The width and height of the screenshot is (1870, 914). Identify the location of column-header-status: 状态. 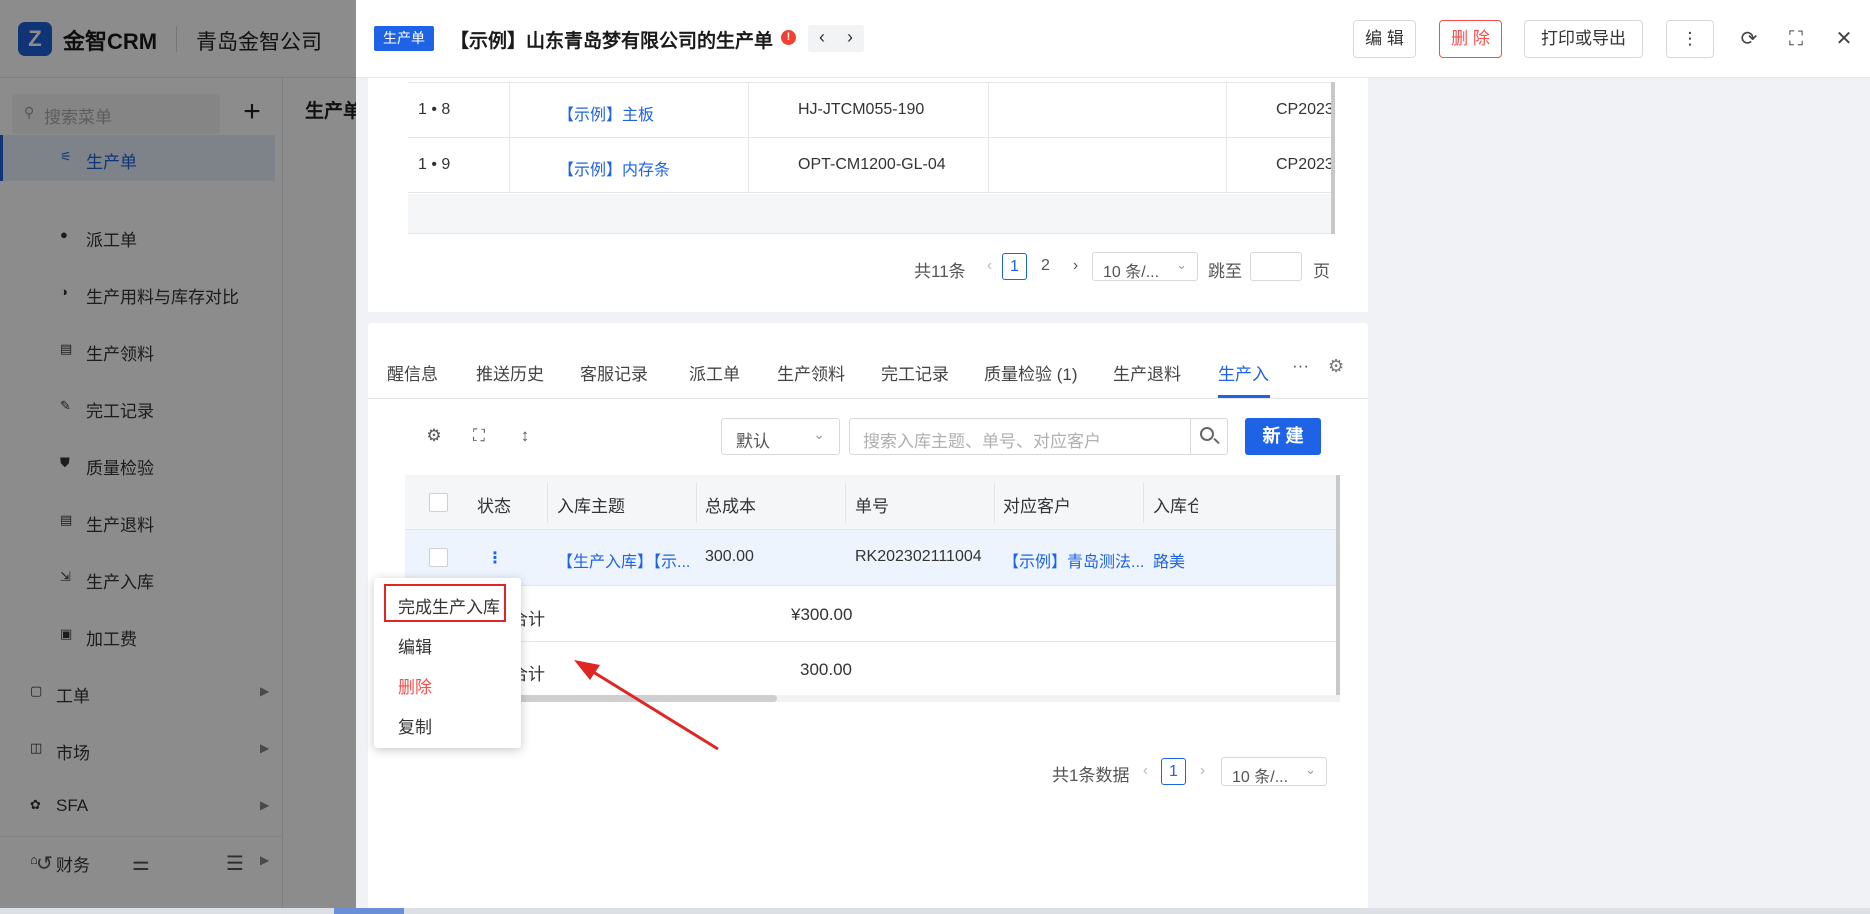
(494, 504).